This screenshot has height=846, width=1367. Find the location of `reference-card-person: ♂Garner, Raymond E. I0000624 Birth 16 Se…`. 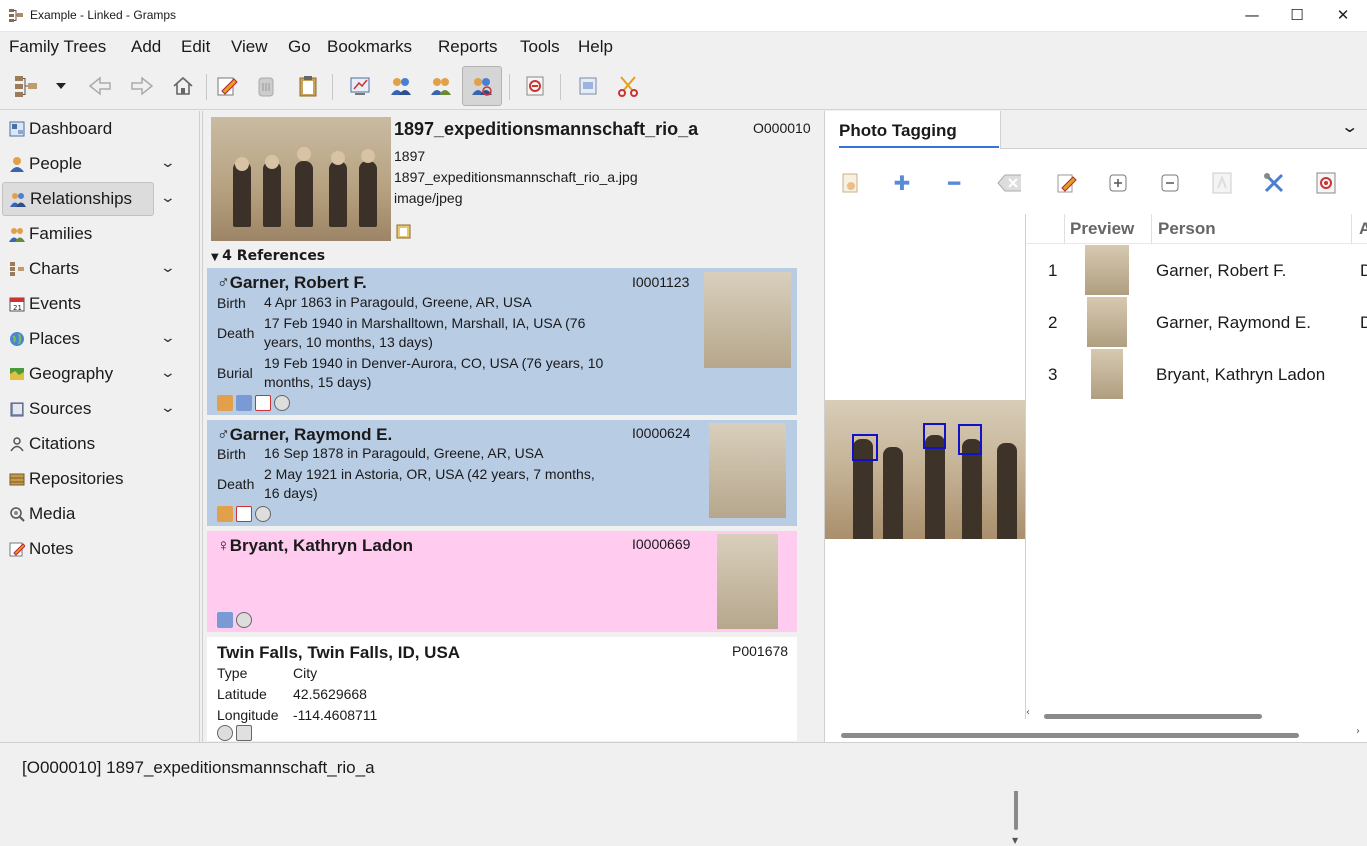

reference-card-person: ♂Garner, Raymond E. I0000624 Birth 16 Se… is located at coordinates (502, 473).